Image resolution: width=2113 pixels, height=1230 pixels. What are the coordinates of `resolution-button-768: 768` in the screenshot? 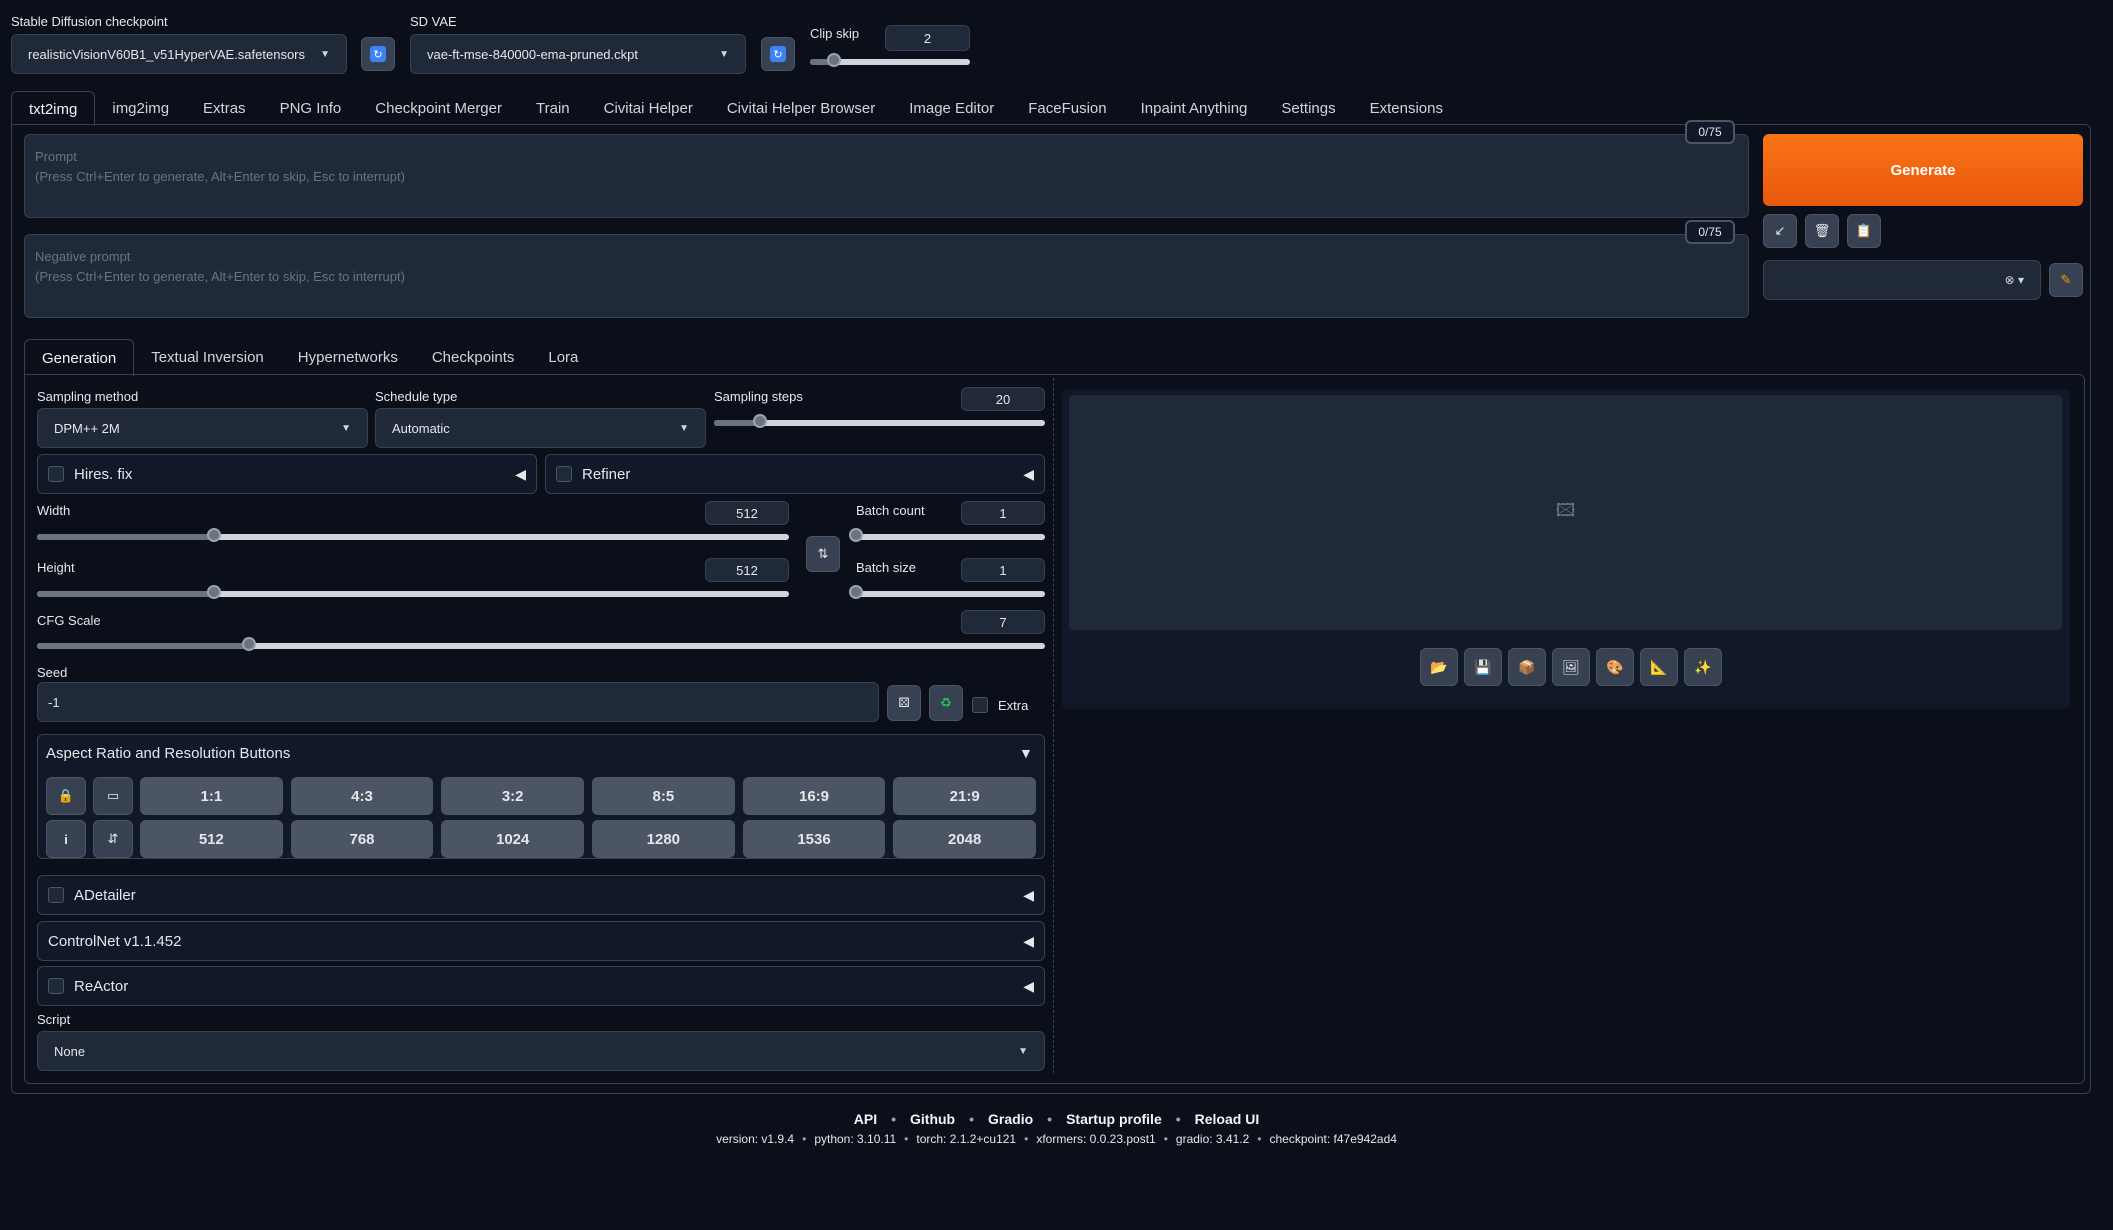 It's located at (362, 839).